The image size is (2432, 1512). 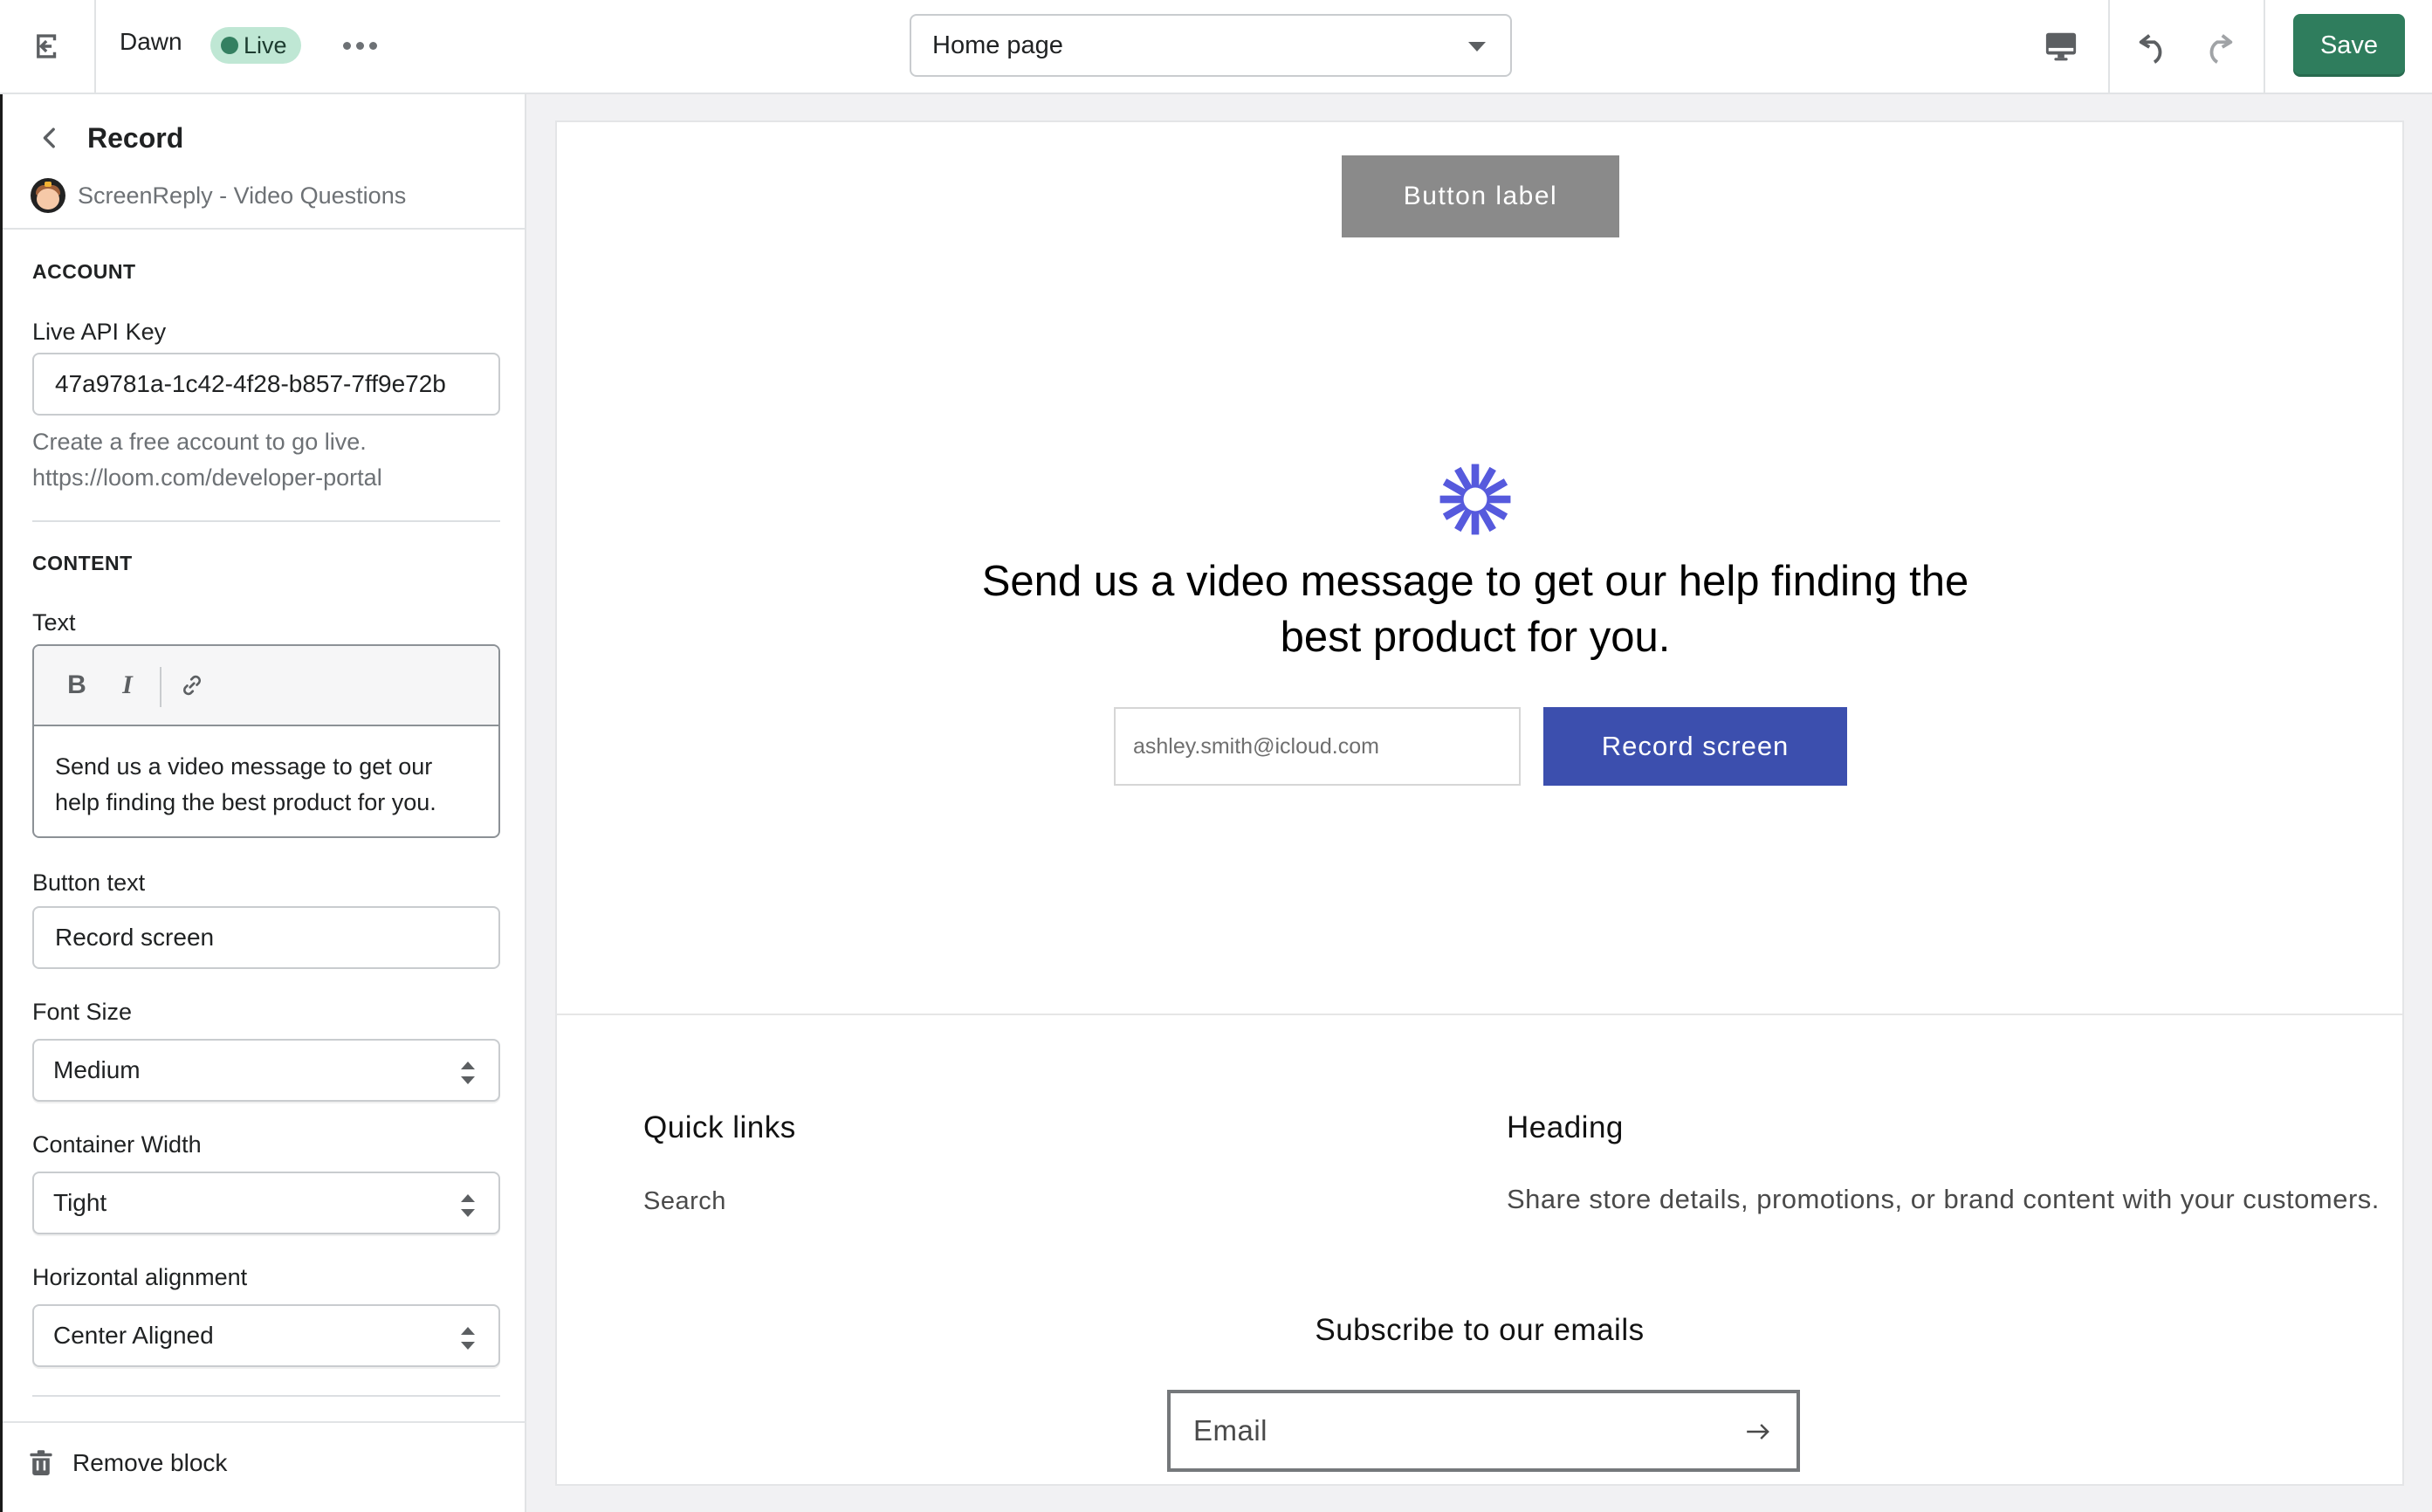 What do you see at coordinates (77, 685) in the screenshot?
I see `bold-button: B` at bounding box center [77, 685].